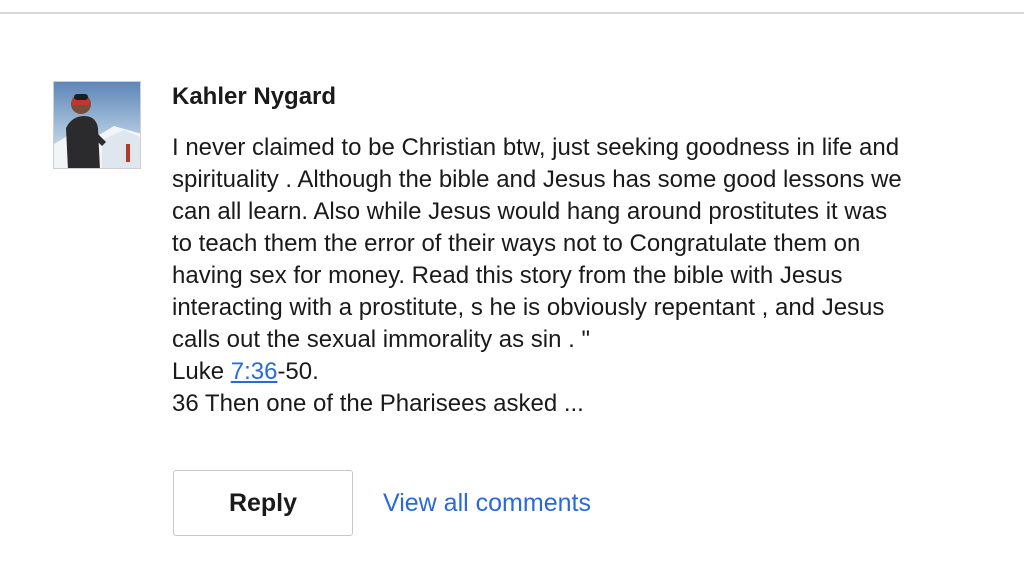 The height and width of the screenshot is (577, 1024). I want to click on user-avatar-photo-icon, so click(97, 125).